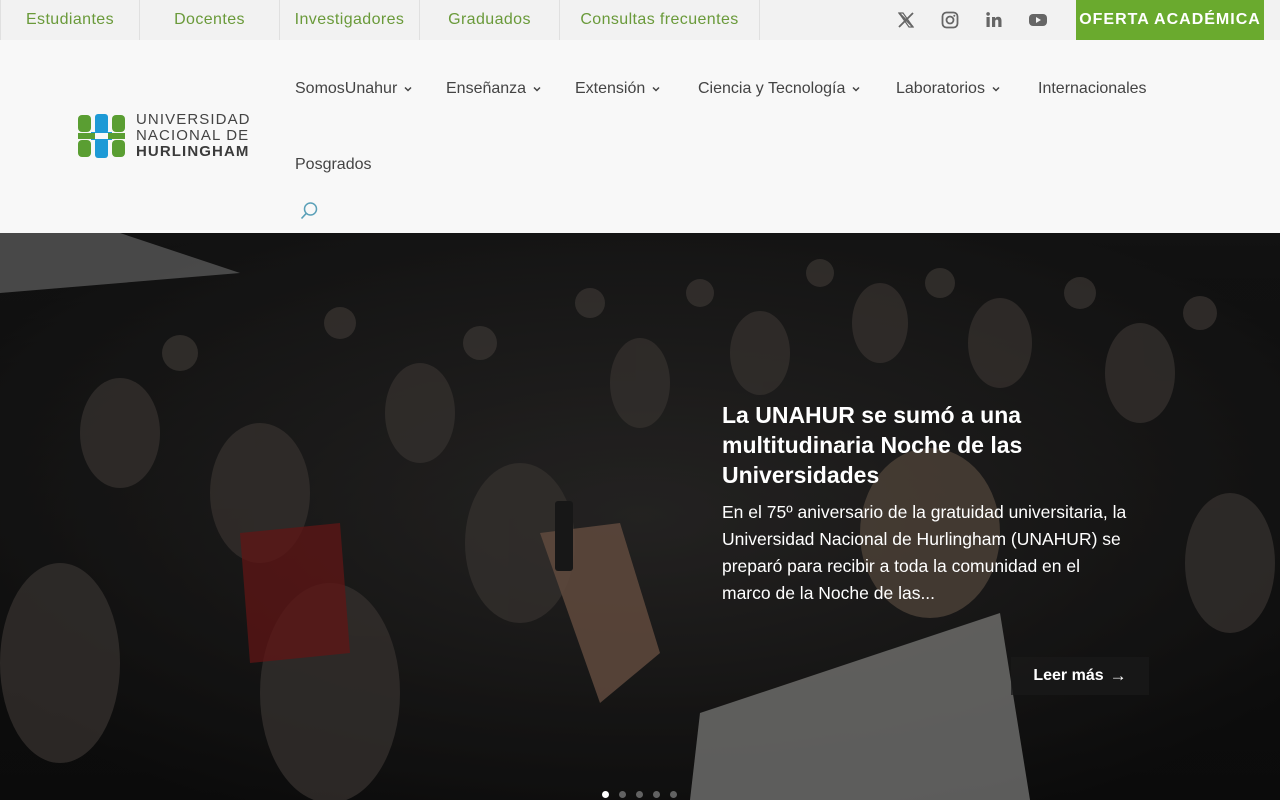 The height and width of the screenshot is (800, 1280). I want to click on read-more-button: Leer más →, so click(1080, 676).